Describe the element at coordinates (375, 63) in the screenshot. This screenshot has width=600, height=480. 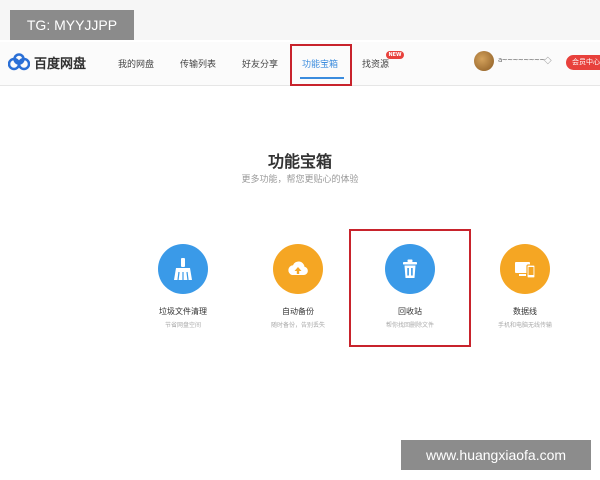
I see `nav-find-resources: 找资源` at that location.